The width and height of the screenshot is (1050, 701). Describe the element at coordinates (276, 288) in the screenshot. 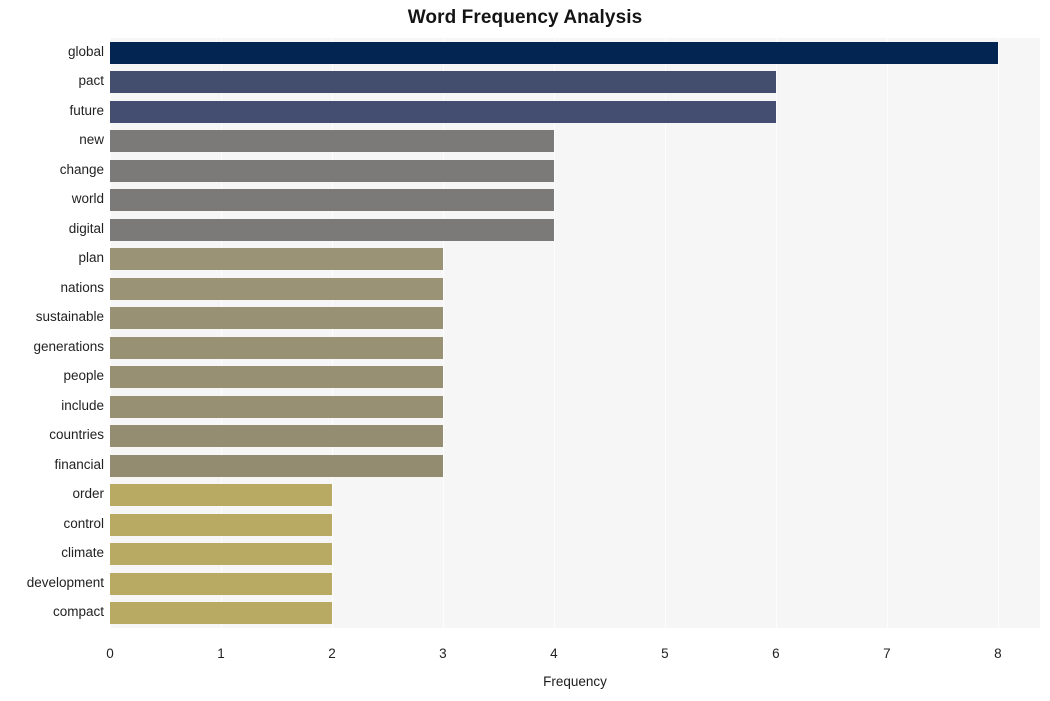

I see `bar-nations` at that location.